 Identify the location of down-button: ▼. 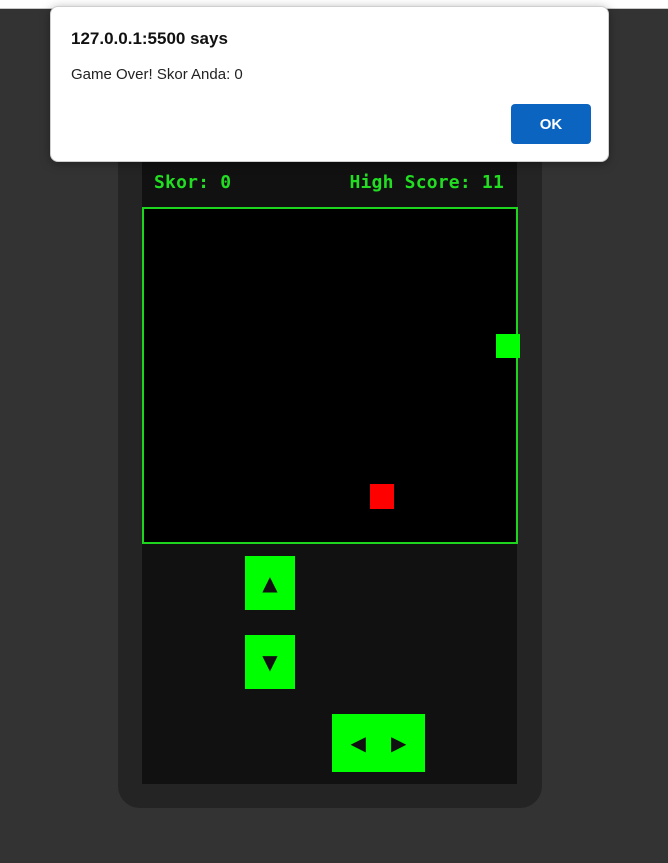
(270, 662).